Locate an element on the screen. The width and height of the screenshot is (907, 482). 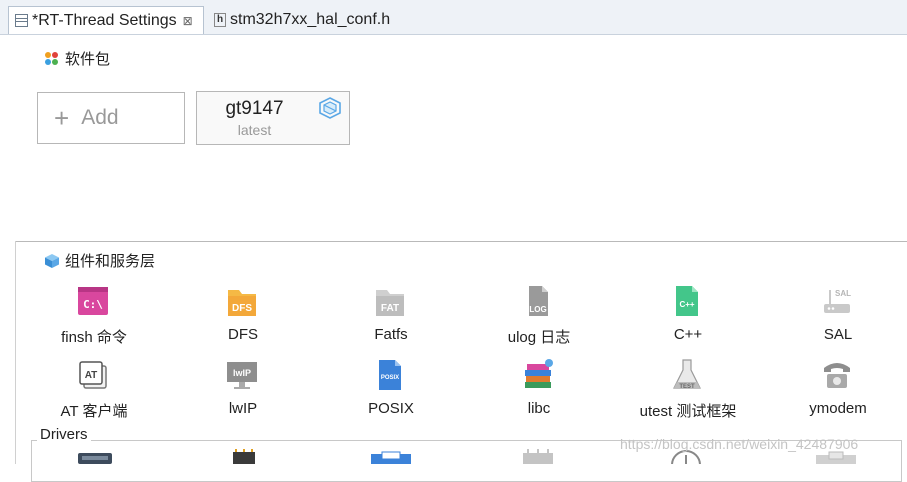
component-label: DFS is located at coordinates (243, 334).